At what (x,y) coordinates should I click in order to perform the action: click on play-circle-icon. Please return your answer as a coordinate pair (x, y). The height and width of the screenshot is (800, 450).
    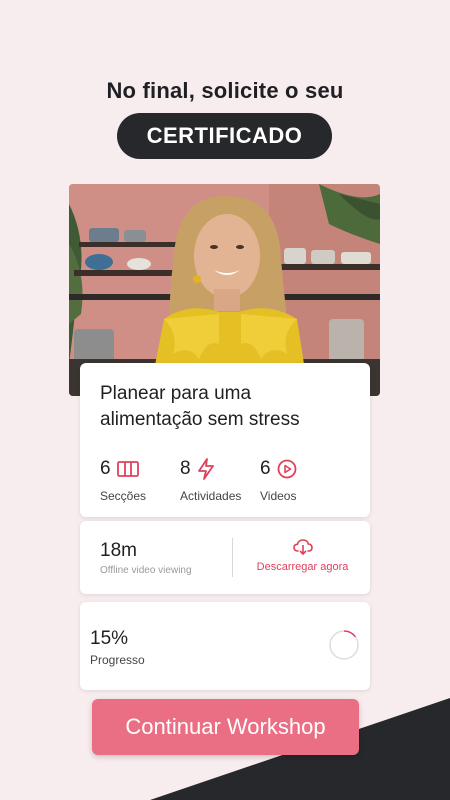
    Looking at the image, I should click on (286, 469).